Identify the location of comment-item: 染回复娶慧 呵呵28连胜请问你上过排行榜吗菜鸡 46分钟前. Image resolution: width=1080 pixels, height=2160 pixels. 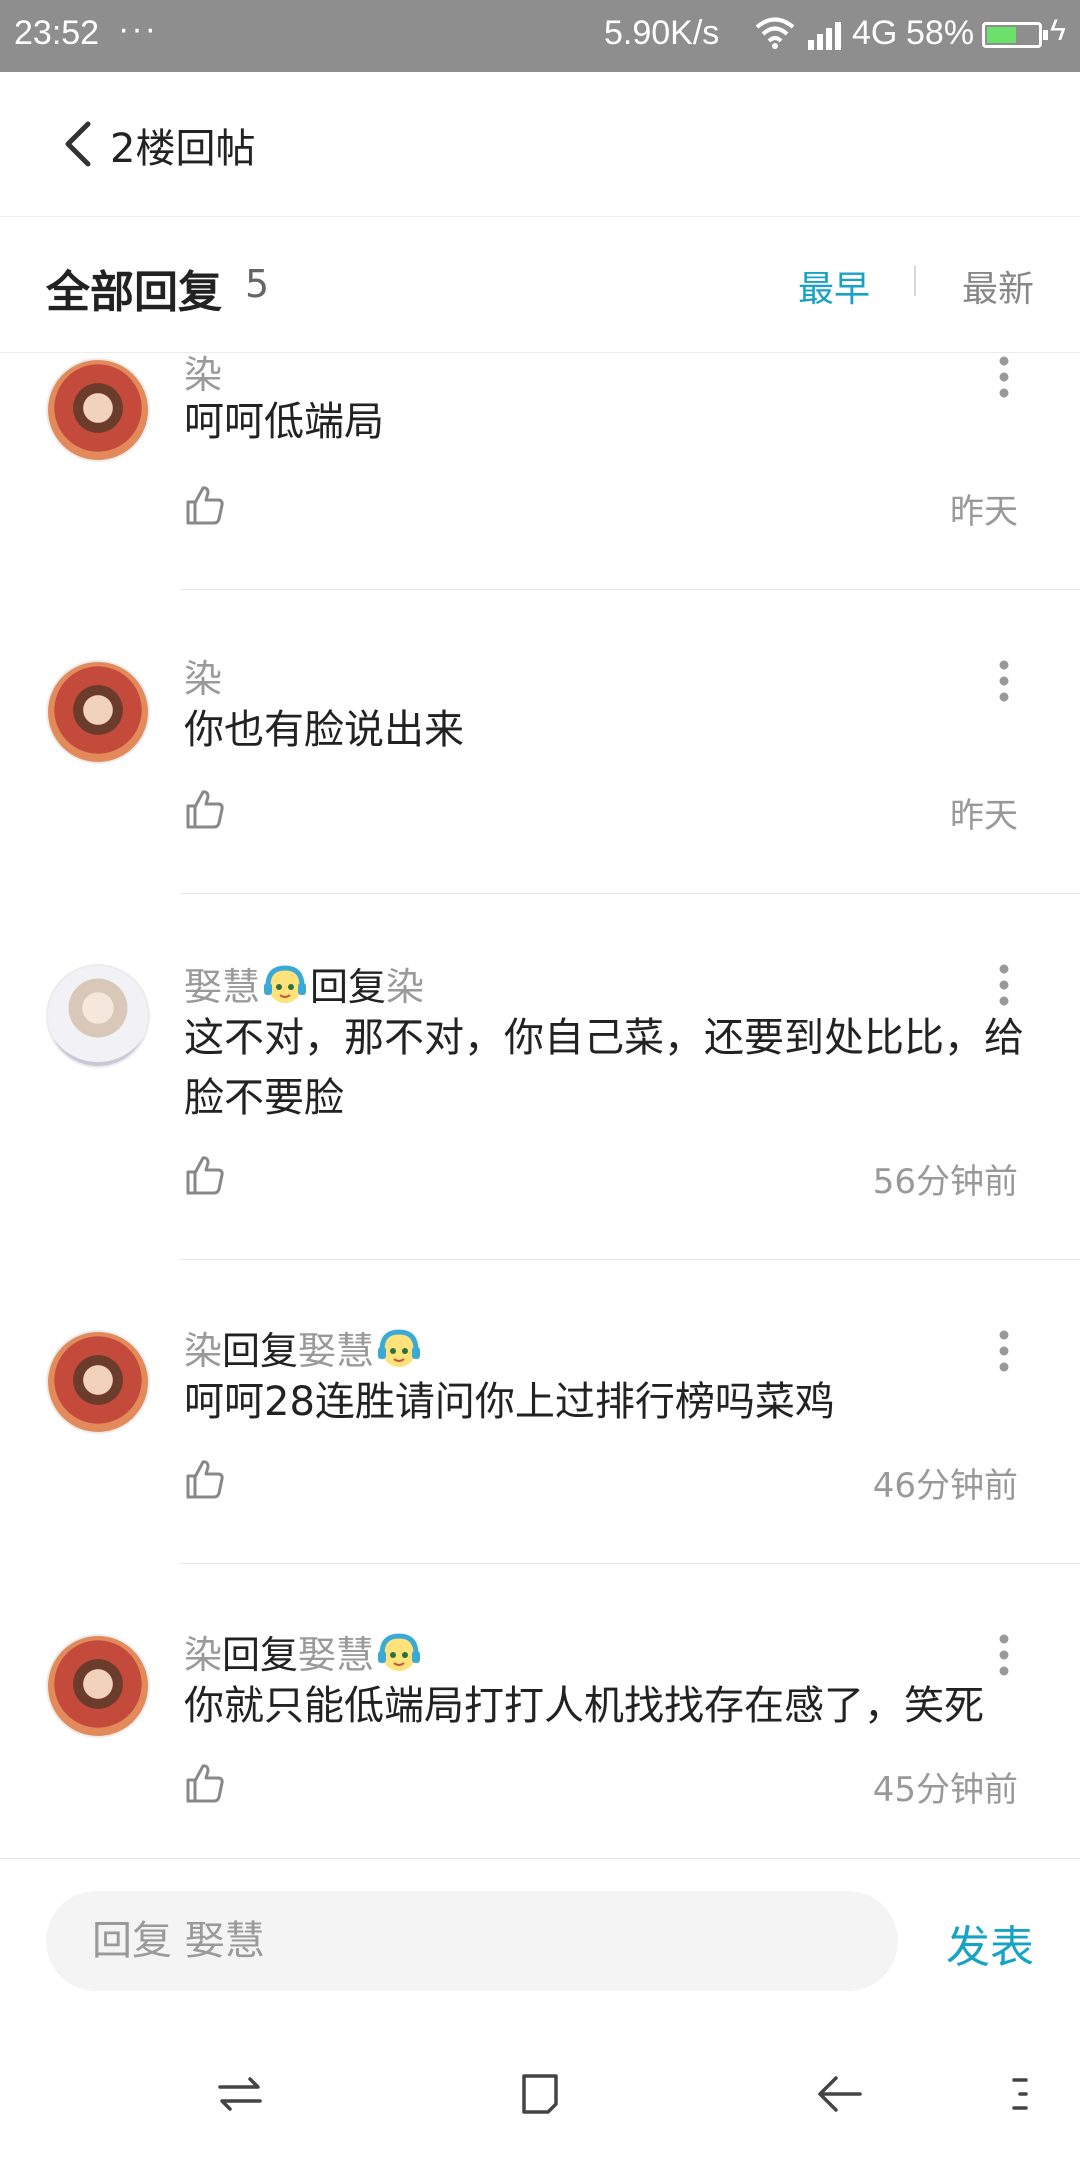
(540, 1412).